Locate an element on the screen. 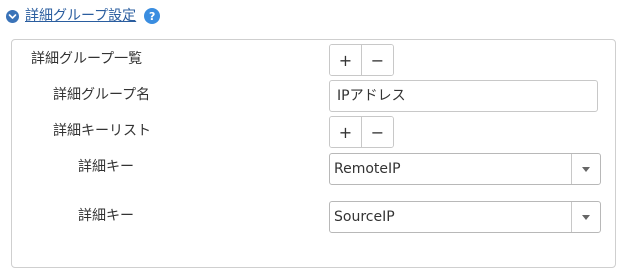  key-list-button-group: + − is located at coordinates (361, 132).